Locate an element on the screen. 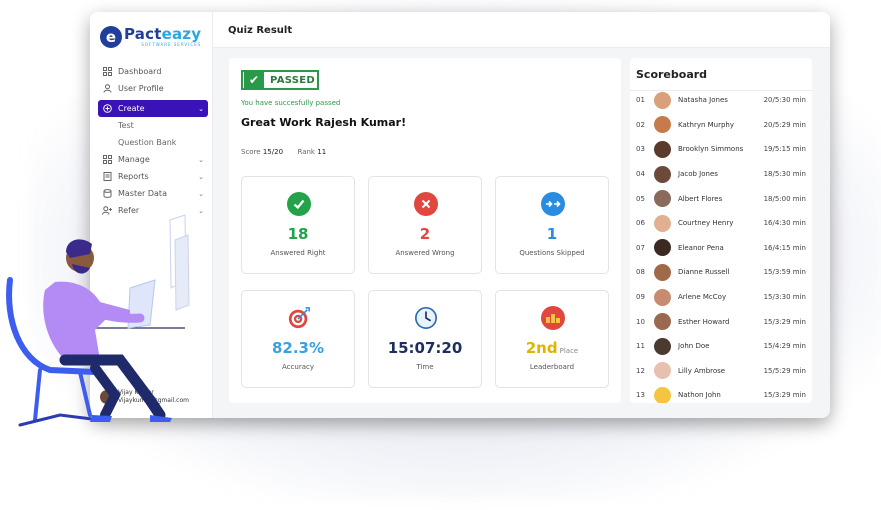 The image size is (881, 510). row-score: 18/5:30 min is located at coordinates (784, 174).